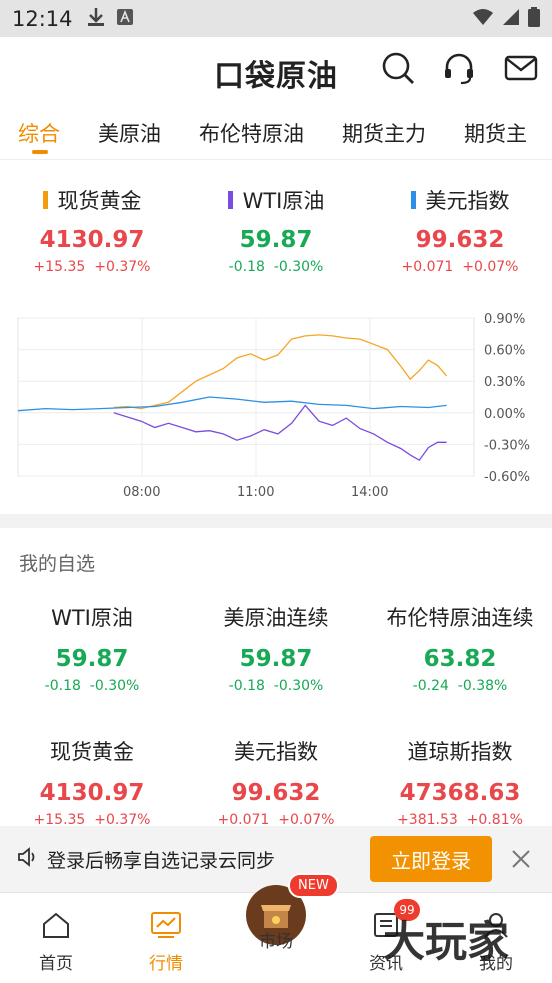 The image size is (552, 983). I want to click on watch-item-name: WTI原油, so click(92, 618).